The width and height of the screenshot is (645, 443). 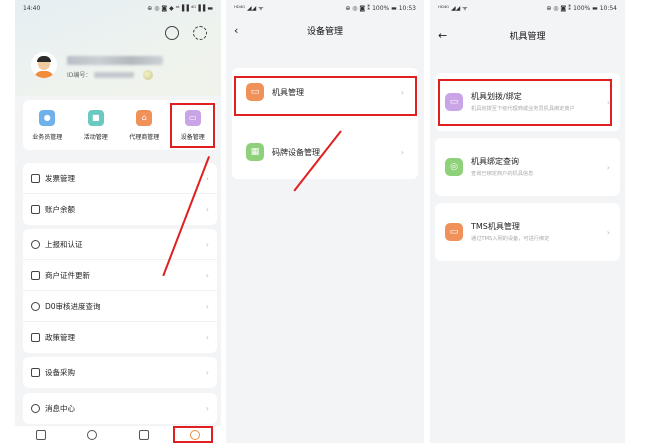 What do you see at coordinates (64, 244) in the screenshot?
I see `menu-label: 上报和认证` at bounding box center [64, 244].